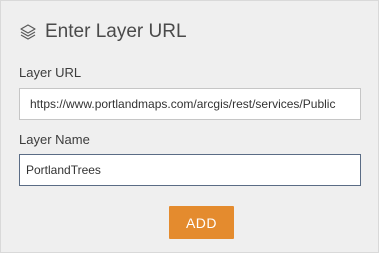 Image resolution: width=379 pixels, height=253 pixels. What do you see at coordinates (54, 139) in the screenshot?
I see `layer-name-label: Layer Name` at bounding box center [54, 139].